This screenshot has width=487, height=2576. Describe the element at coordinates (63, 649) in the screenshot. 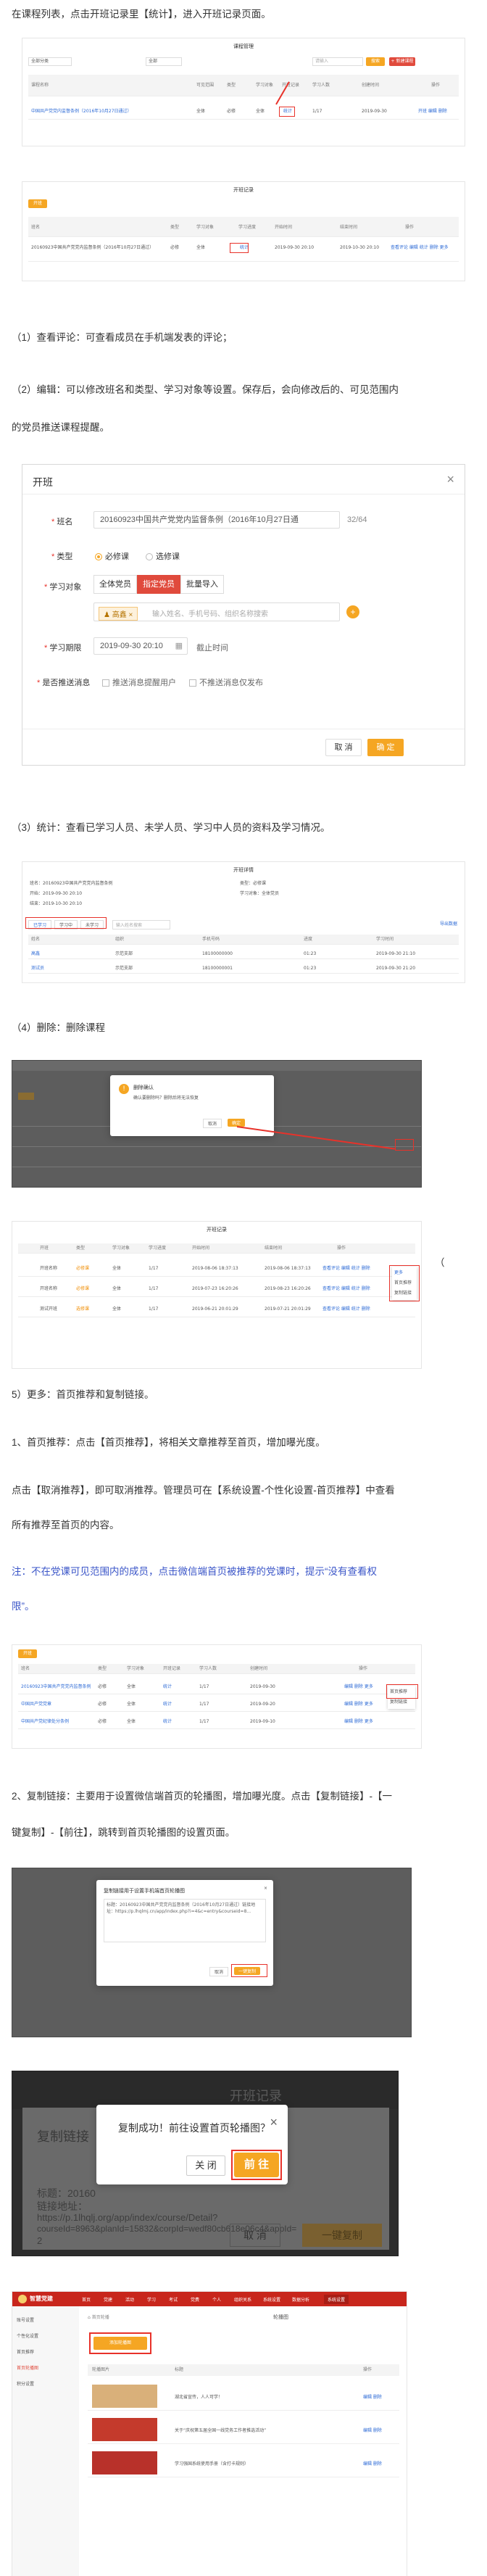

I see `date-label: * 学习期限` at that location.